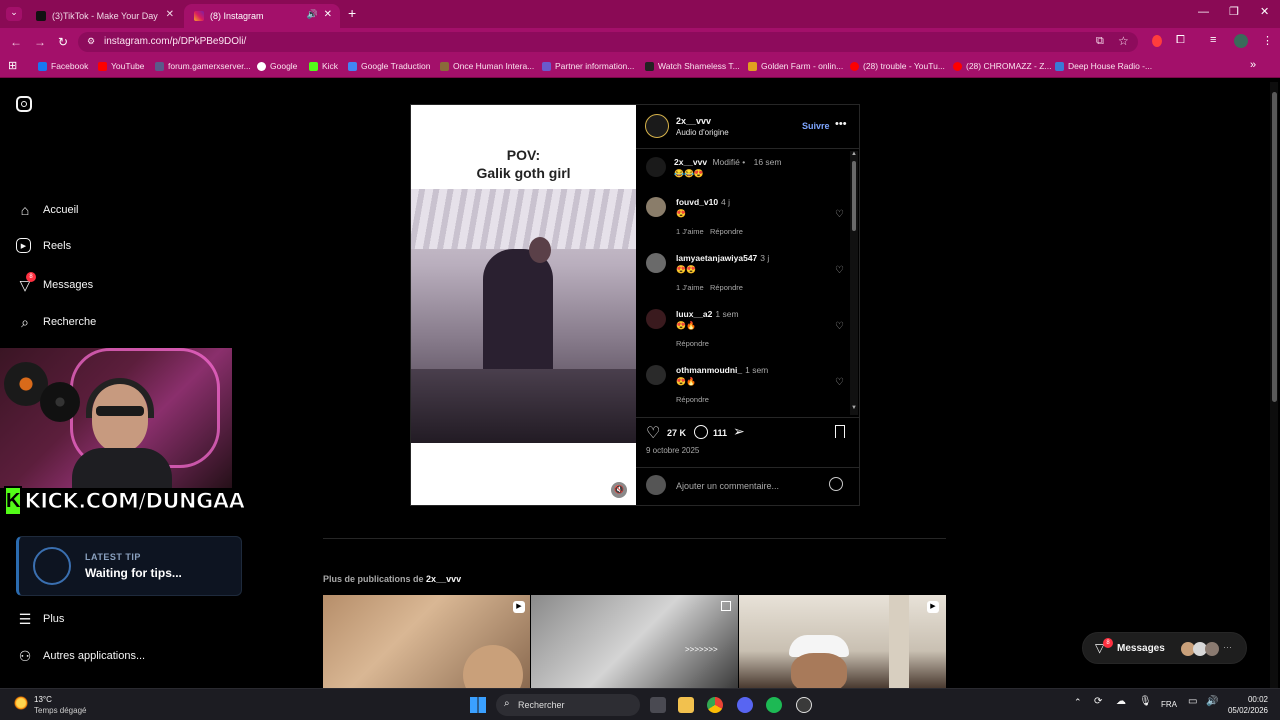 The height and width of the screenshot is (720, 1280). What do you see at coordinates (352, 13) in the screenshot?
I see `new-tab-button: +` at bounding box center [352, 13].